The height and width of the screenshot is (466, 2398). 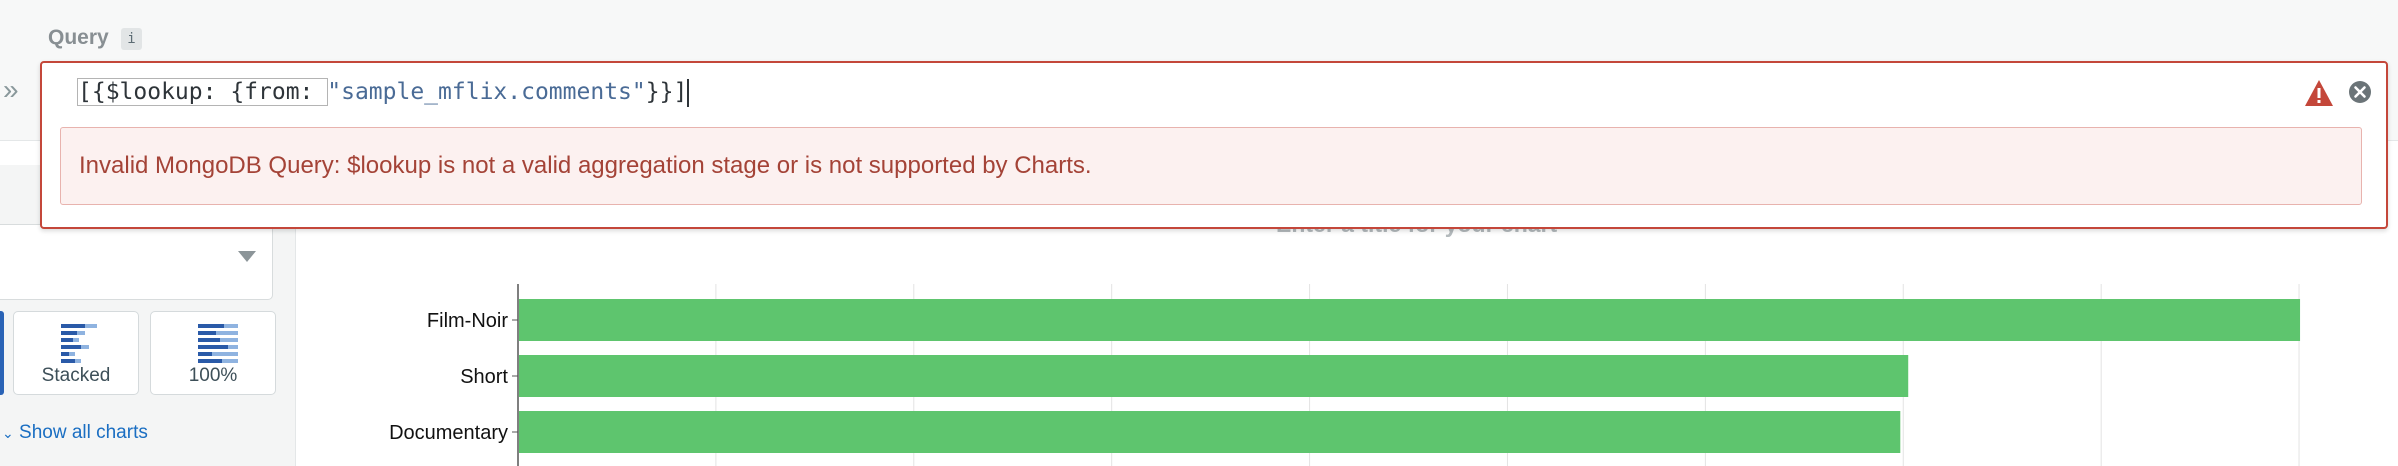 I want to click on stacked-bar-icon, so click(x=79, y=343).